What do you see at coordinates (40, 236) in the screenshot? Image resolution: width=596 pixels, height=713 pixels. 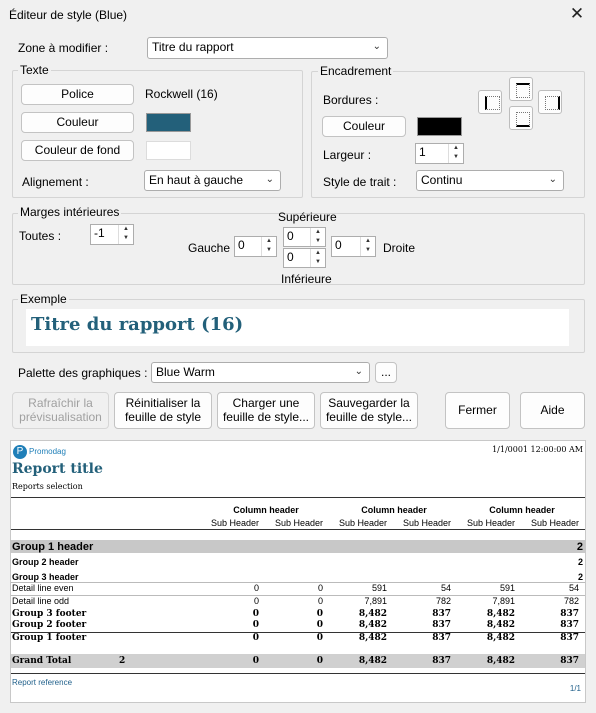 I see `all-margins-label: Toutes :` at bounding box center [40, 236].